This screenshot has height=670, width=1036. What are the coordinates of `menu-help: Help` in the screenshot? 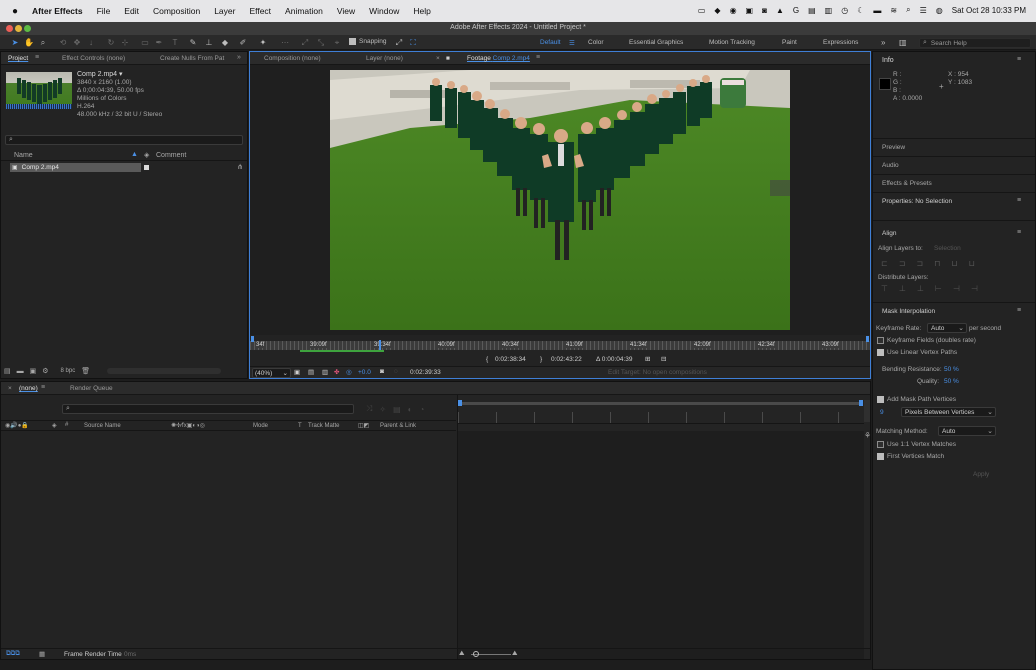 It's located at (421, 11).